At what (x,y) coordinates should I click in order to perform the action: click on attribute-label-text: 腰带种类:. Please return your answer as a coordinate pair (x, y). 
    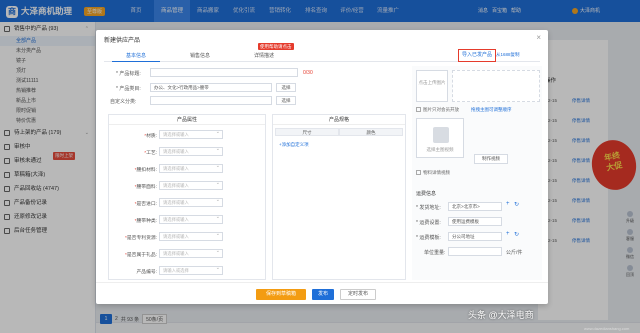
    Looking at the image, I should click on (146, 221).